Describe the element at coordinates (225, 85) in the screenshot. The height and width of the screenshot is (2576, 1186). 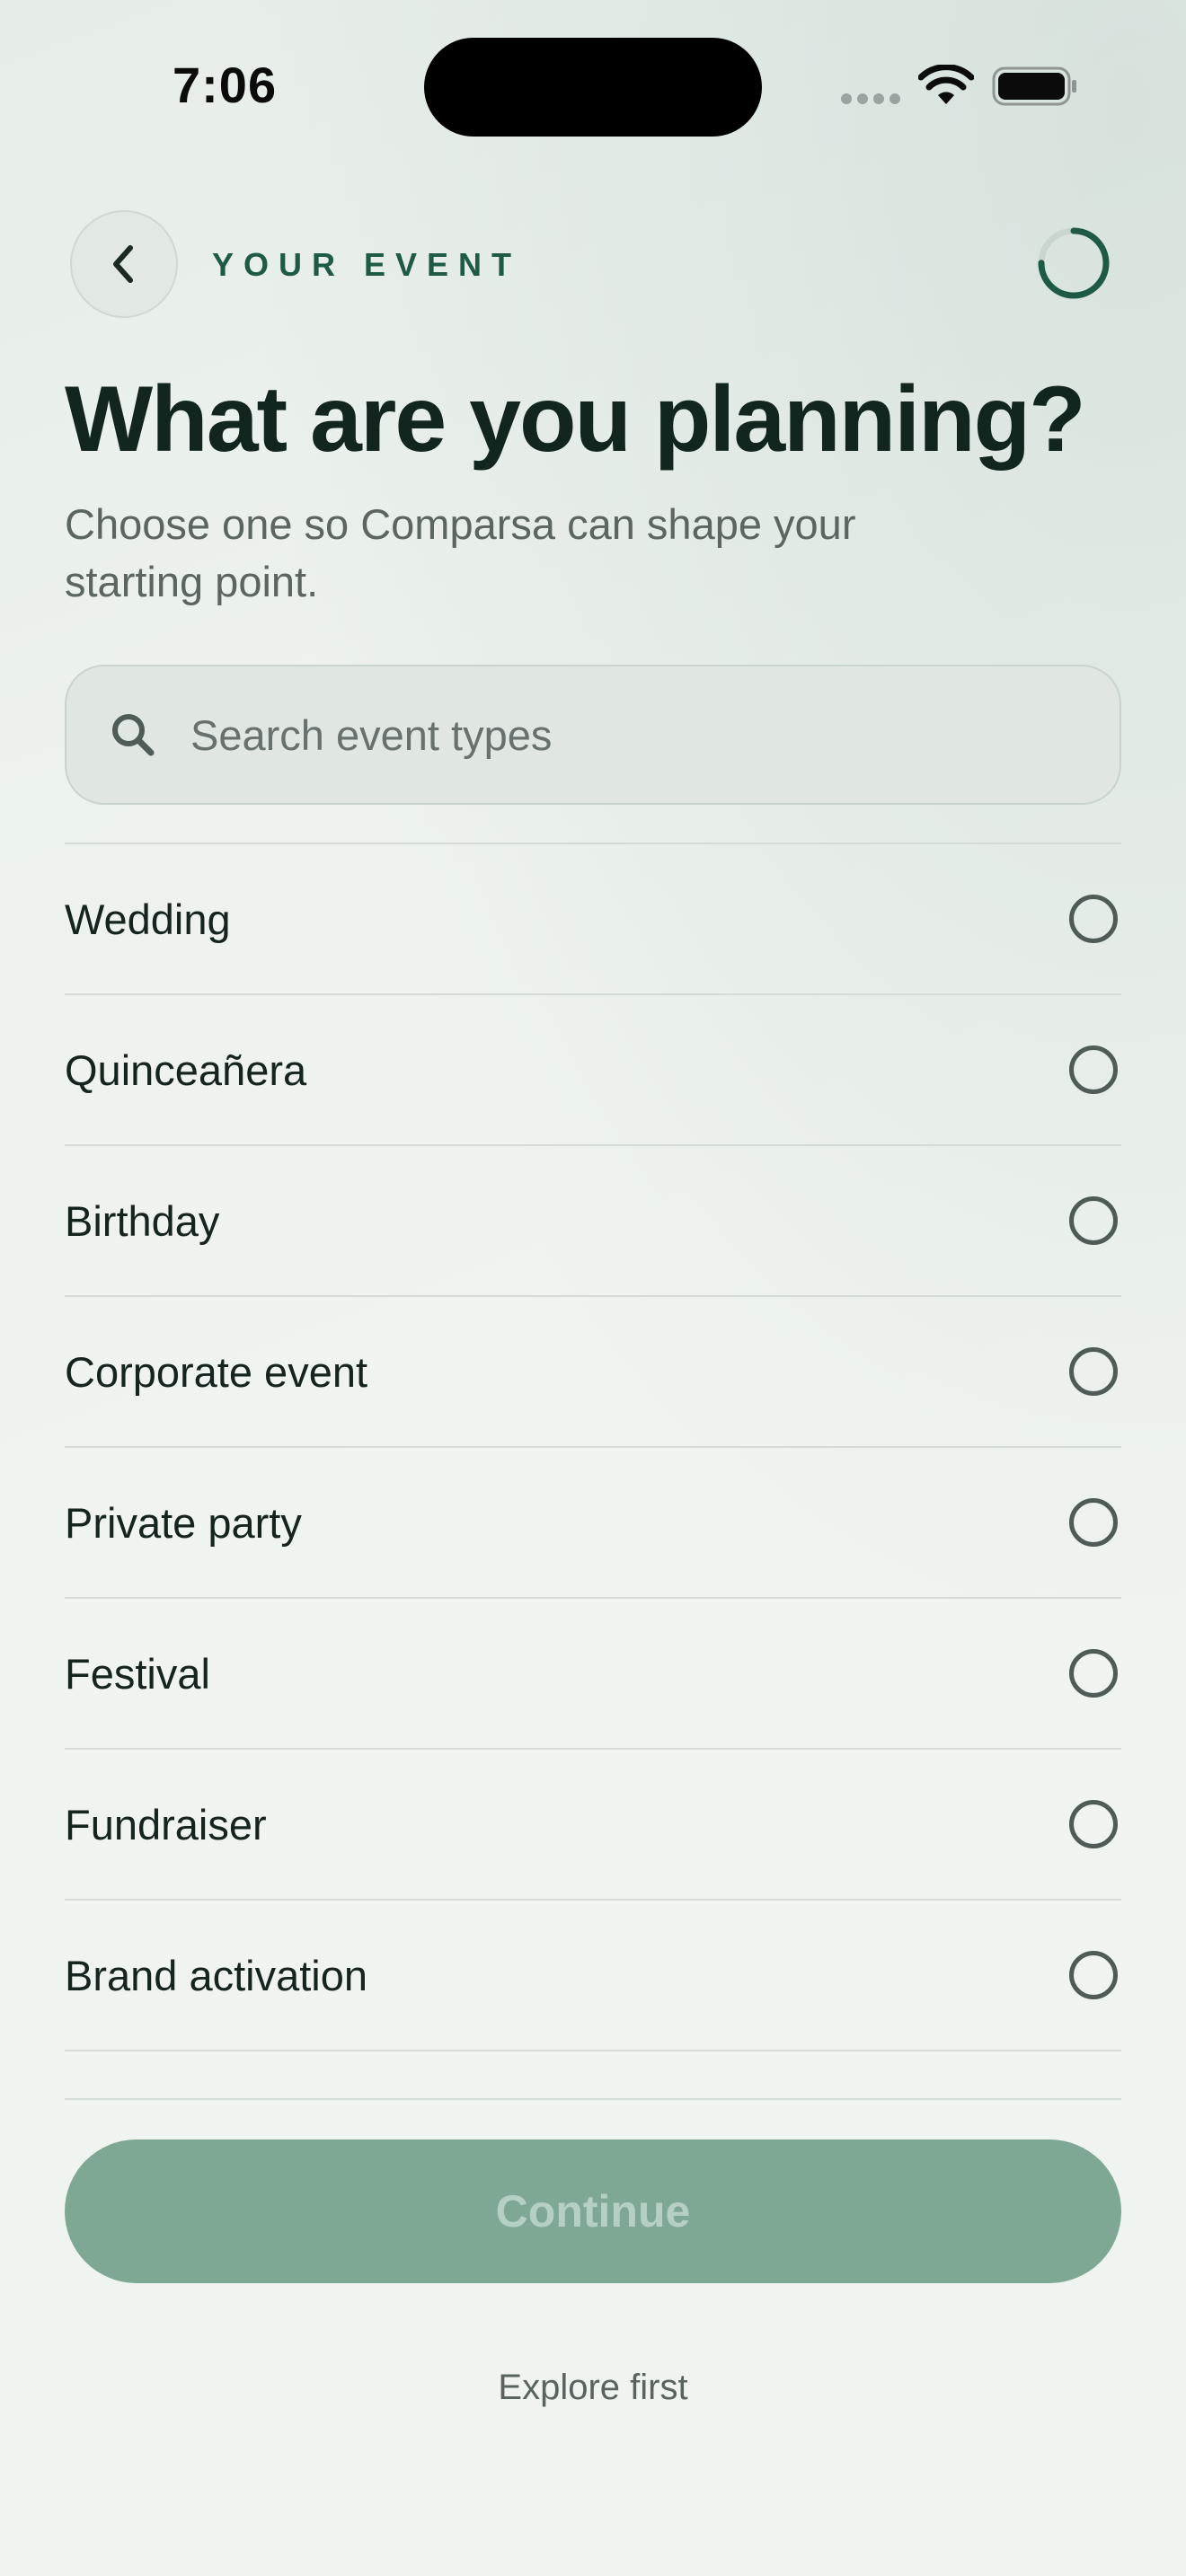
I see `status-time: 7:06` at that location.